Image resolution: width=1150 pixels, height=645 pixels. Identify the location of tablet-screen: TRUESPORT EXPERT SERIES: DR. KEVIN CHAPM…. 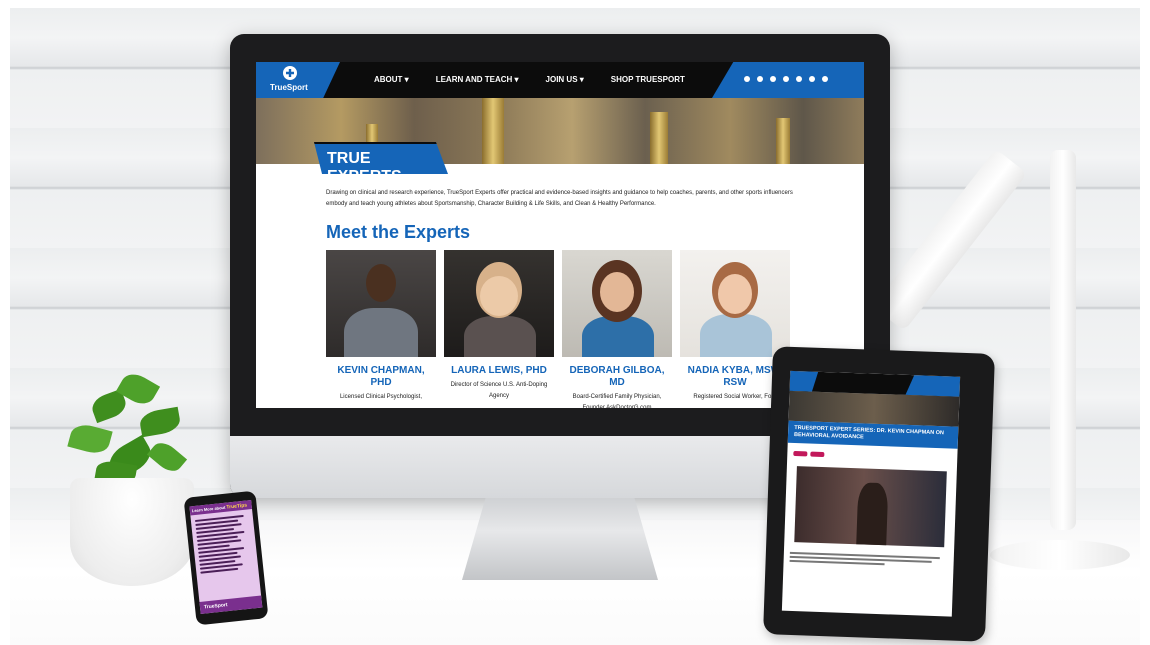
(871, 493).